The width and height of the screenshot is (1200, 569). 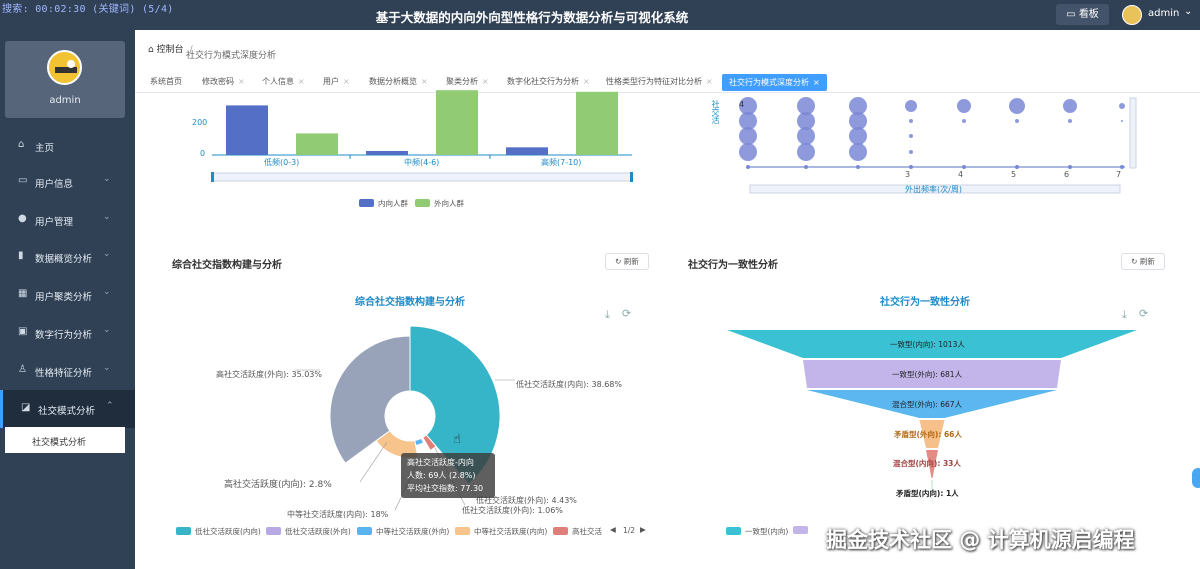 I want to click on x-tick-label: 6, so click(x=1067, y=174).